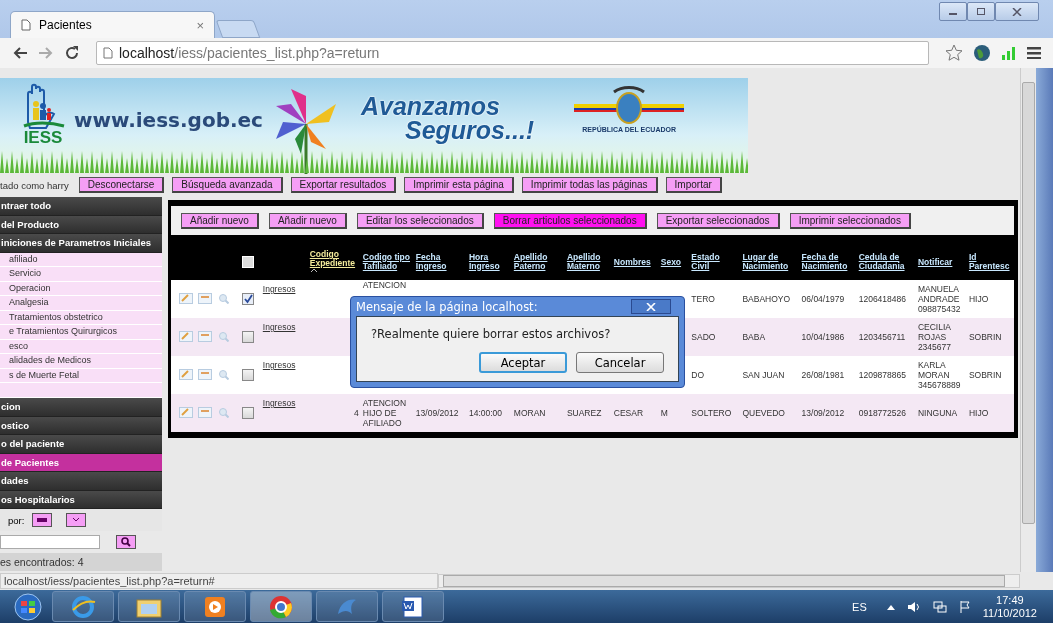  What do you see at coordinates (693, 185) in the screenshot?
I see `toolbar-button: Importar` at bounding box center [693, 185].